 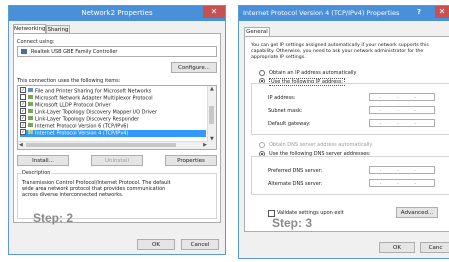 I want to click on scroll-down-icon: ▼, so click(x=212, y=139).